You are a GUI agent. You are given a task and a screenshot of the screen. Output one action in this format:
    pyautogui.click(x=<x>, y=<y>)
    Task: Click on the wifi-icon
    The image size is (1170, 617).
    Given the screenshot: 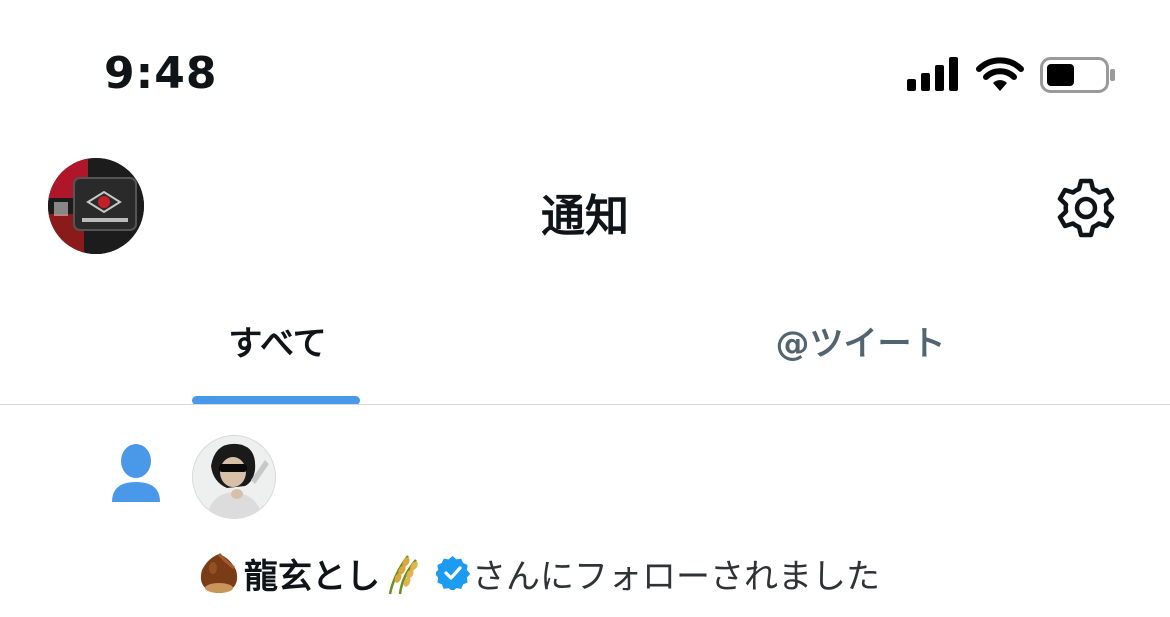 What is the action you would take?
    pyautogui.click(x=1000, y=74)
    